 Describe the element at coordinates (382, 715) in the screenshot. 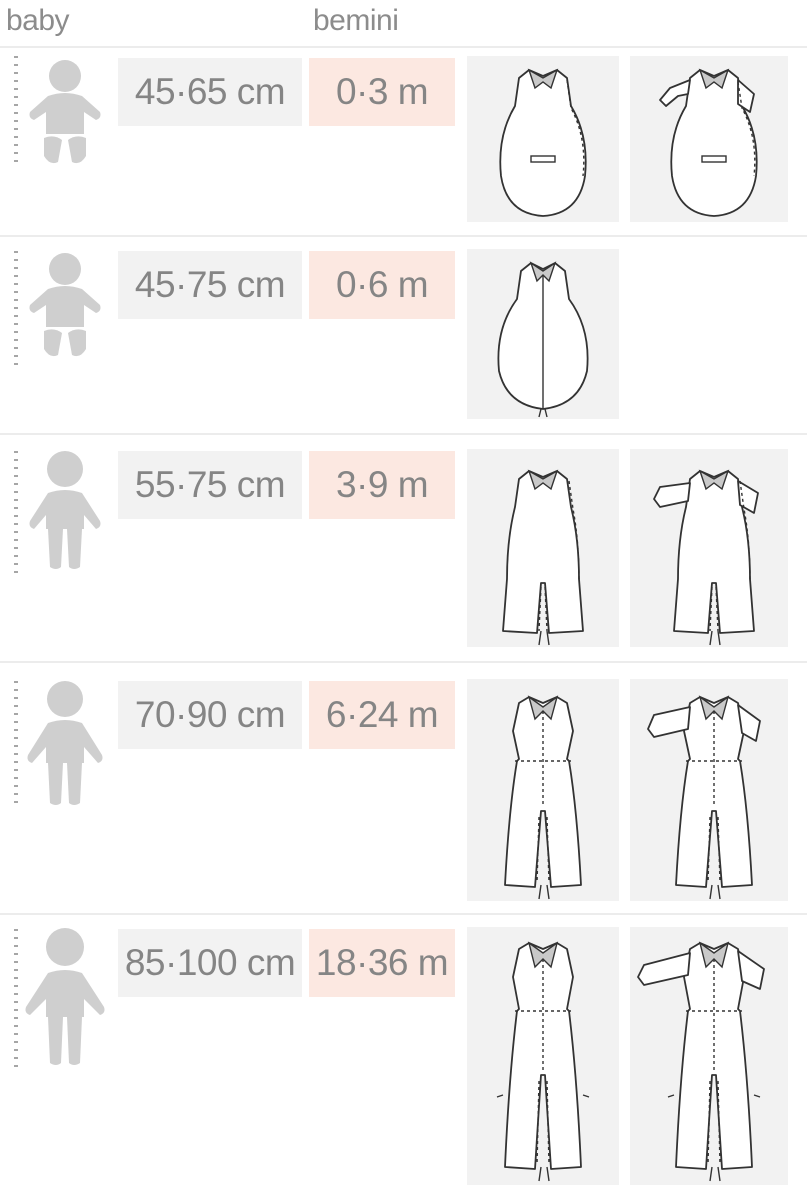

I see `age-range: 6·24 m` at that location.